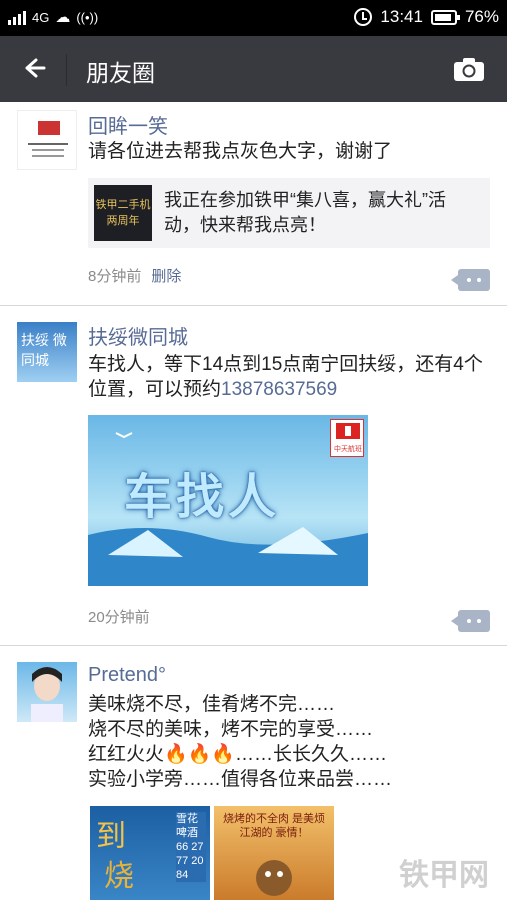 Image resolution: width=507 pixels, height=900 pixels. What do you see at coordinates (128, 124) in the screenshot?
I see `poster-name: 回眸一笑` at bounding box center [128, 124].